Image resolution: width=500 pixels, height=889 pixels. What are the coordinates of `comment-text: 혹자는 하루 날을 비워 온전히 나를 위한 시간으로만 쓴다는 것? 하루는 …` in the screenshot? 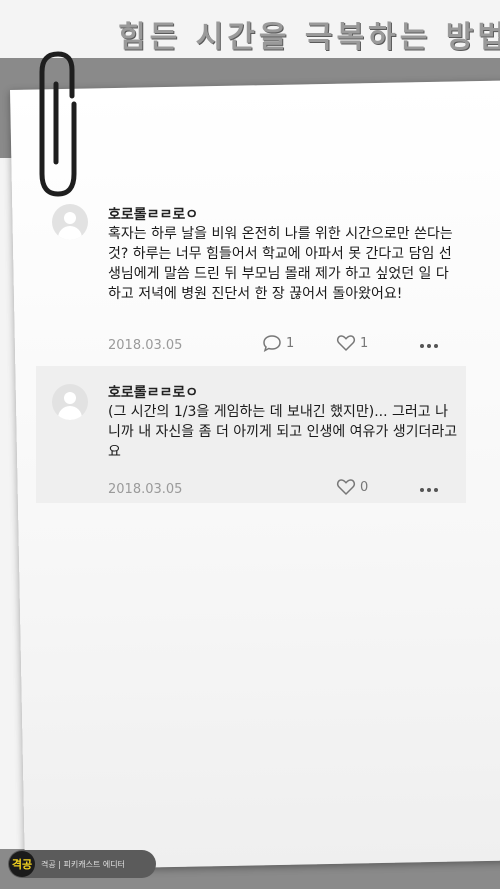 It's located at (280, 264).